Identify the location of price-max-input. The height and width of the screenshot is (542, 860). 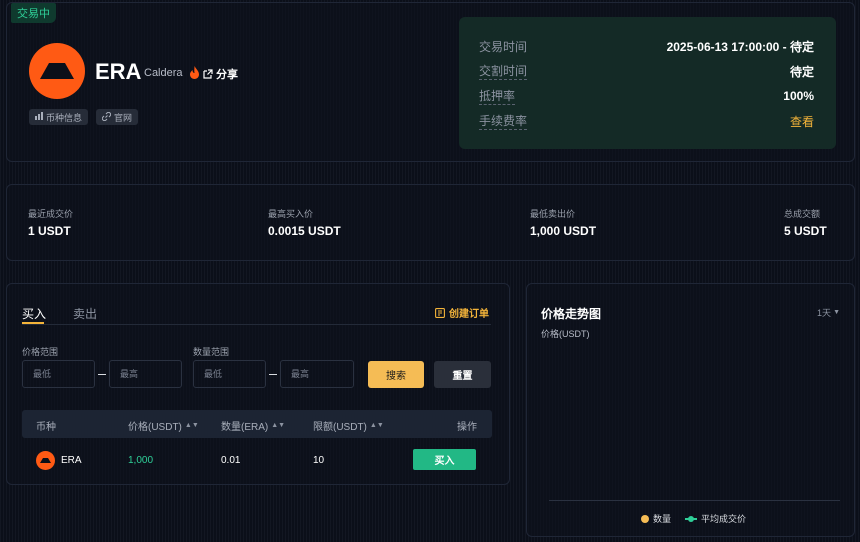
(145, 374).